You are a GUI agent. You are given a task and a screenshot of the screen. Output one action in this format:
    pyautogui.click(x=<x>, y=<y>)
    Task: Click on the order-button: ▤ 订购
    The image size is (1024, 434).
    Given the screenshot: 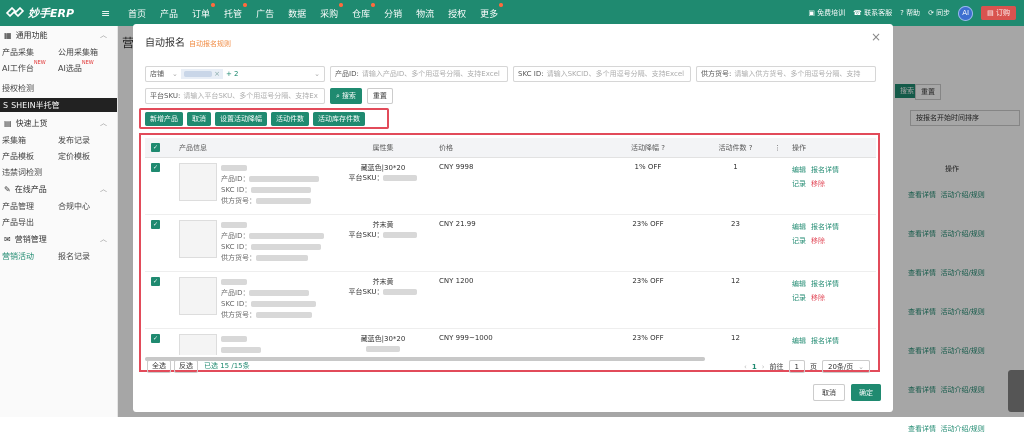 What is the action you would take?
    pyautogui.click(x=998, y=13)
    